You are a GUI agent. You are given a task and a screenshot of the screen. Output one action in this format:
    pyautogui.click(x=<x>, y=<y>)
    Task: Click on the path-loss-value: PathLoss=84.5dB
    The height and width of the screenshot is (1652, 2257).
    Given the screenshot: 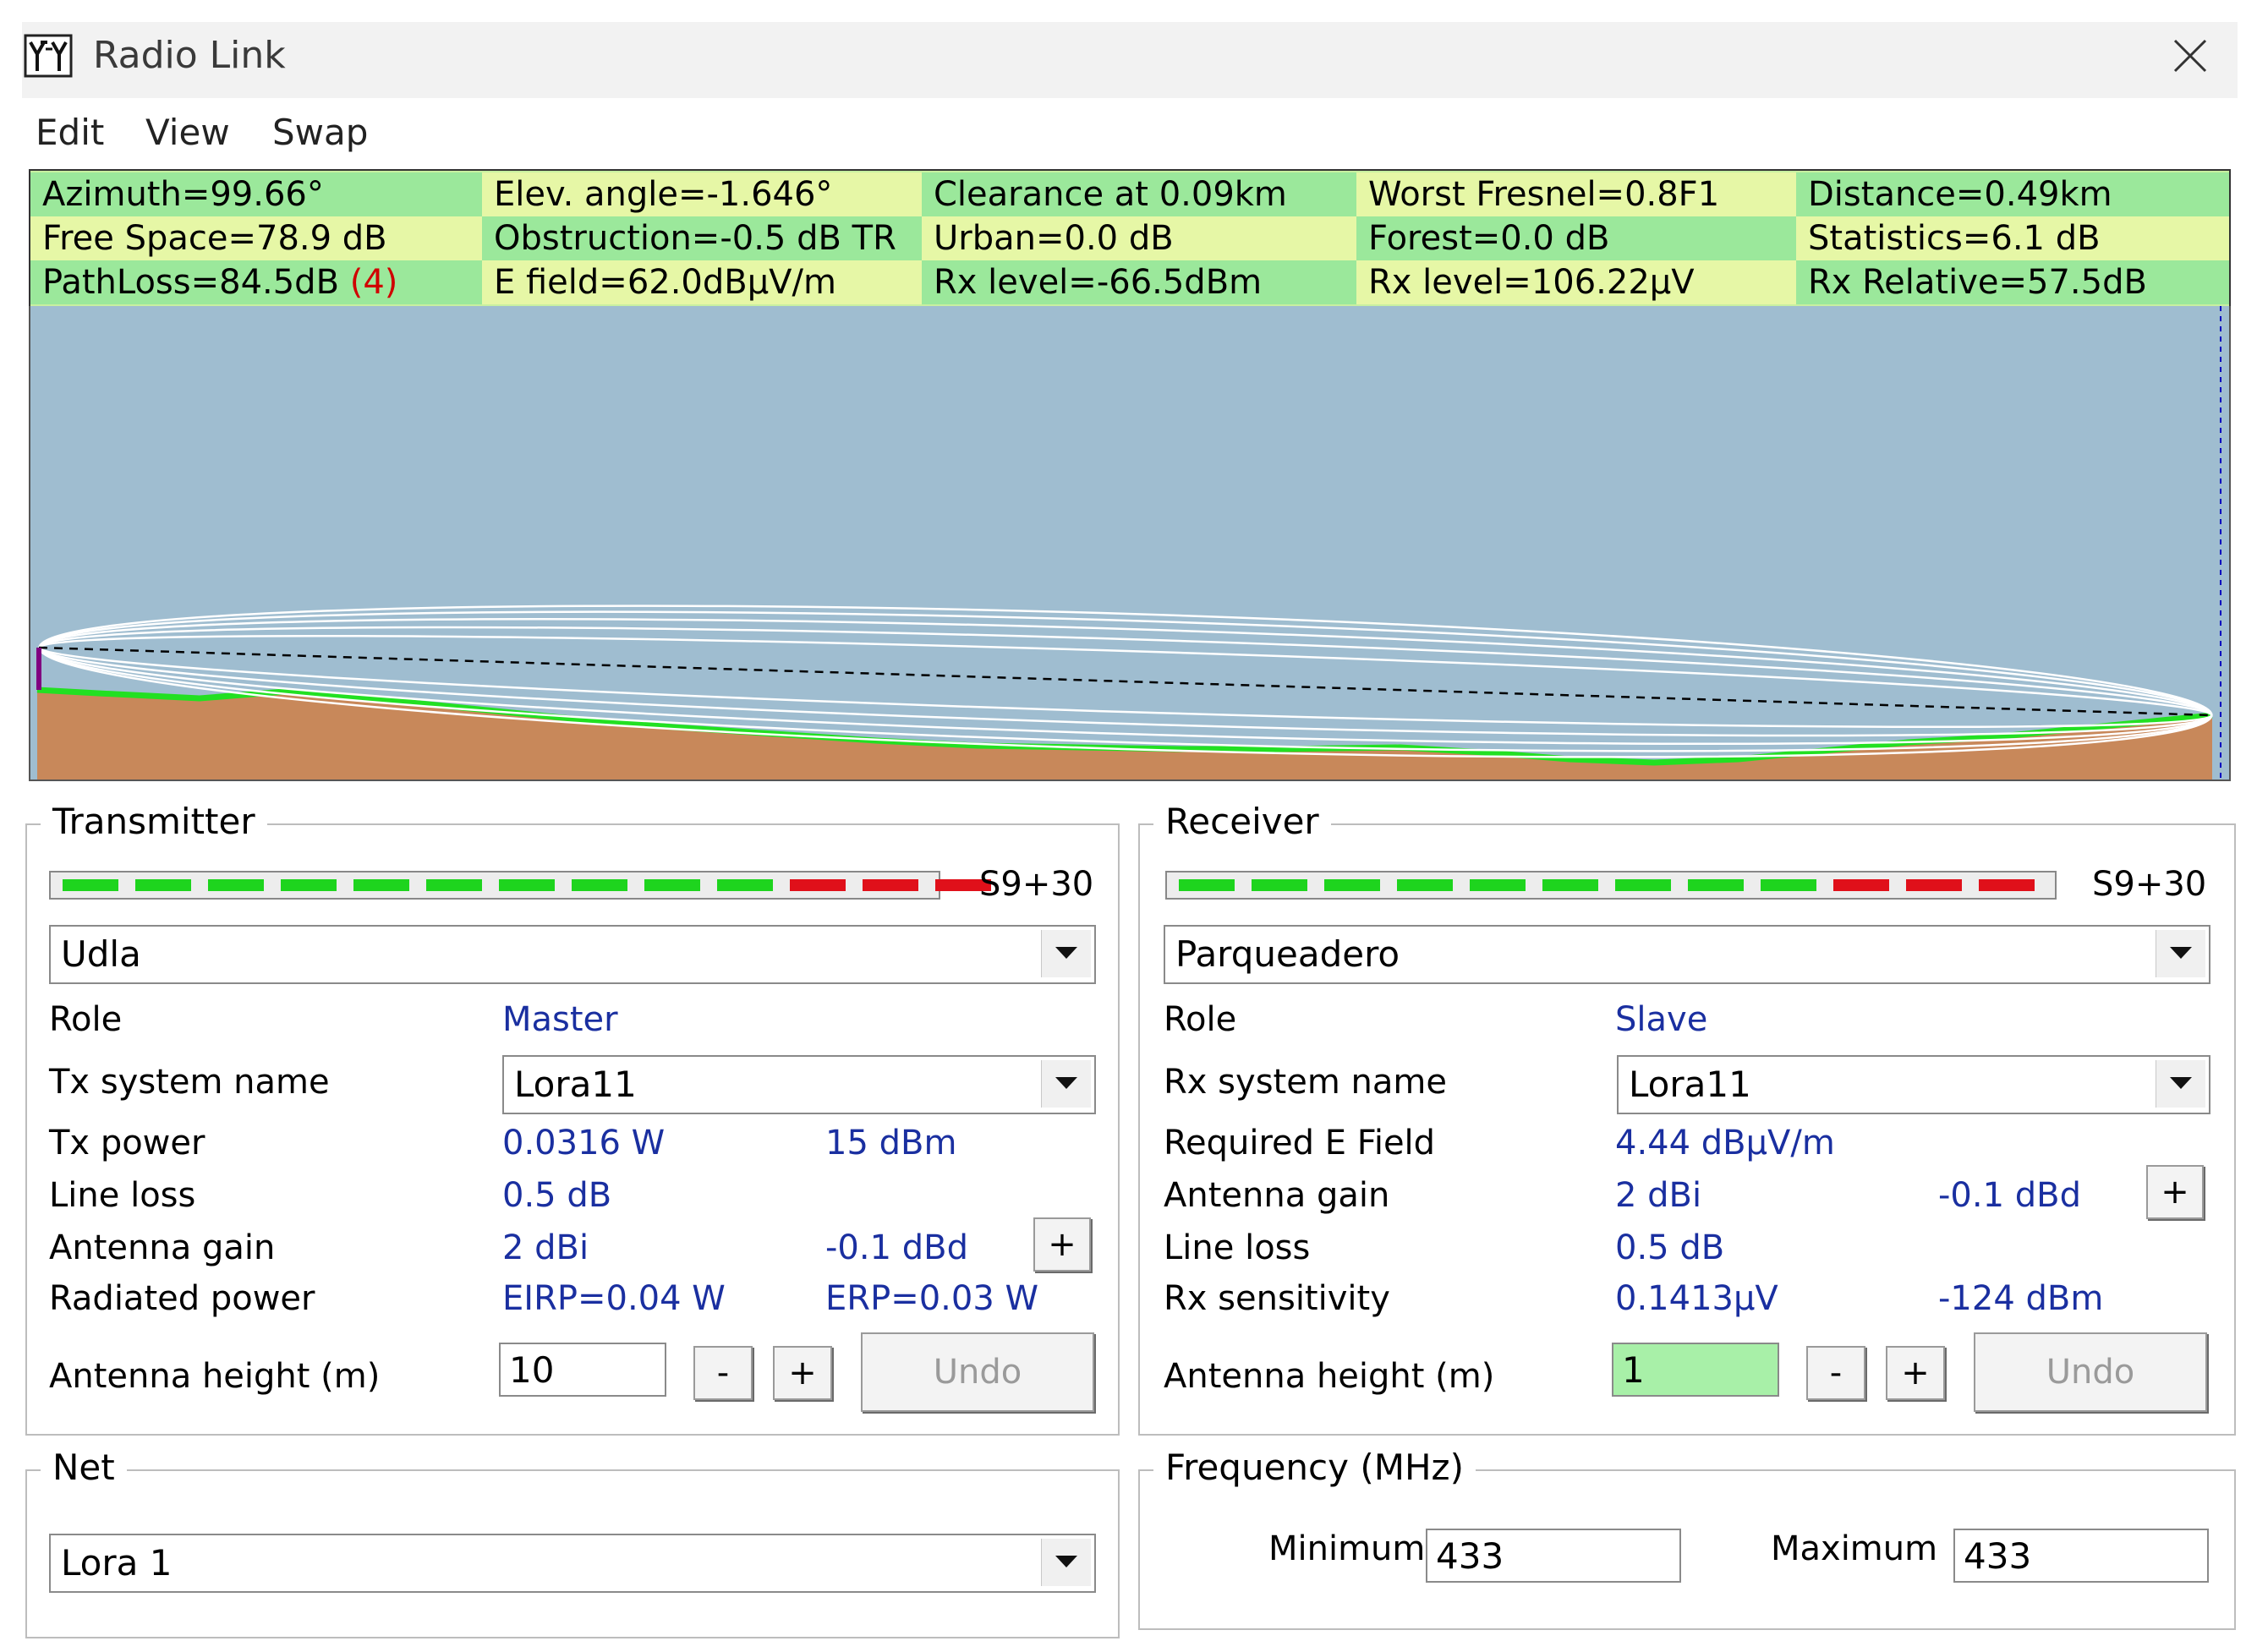 What is the action you would take?
    pyautogui.click(x=191, y=282)
    